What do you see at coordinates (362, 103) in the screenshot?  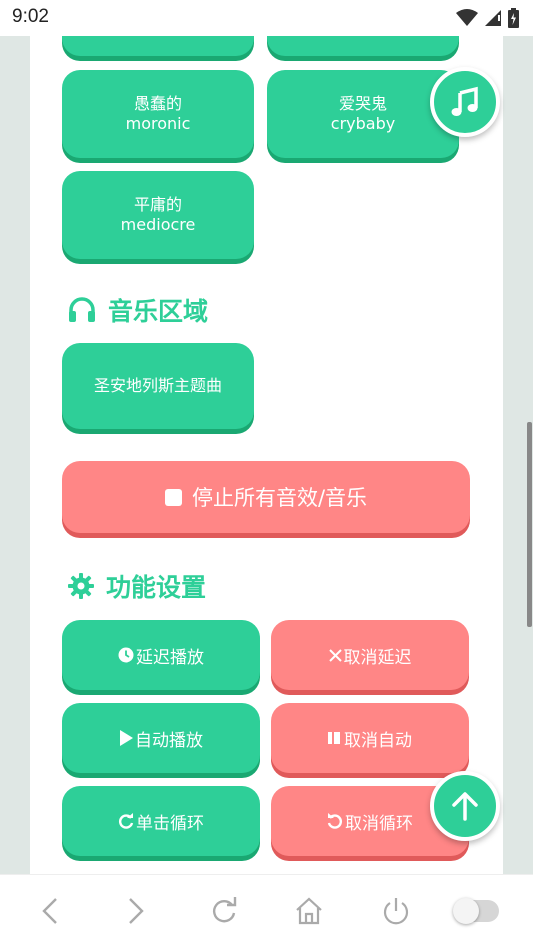 I see `mood-label-cn: 爱哭鬼` at bounding box center [362, 103].